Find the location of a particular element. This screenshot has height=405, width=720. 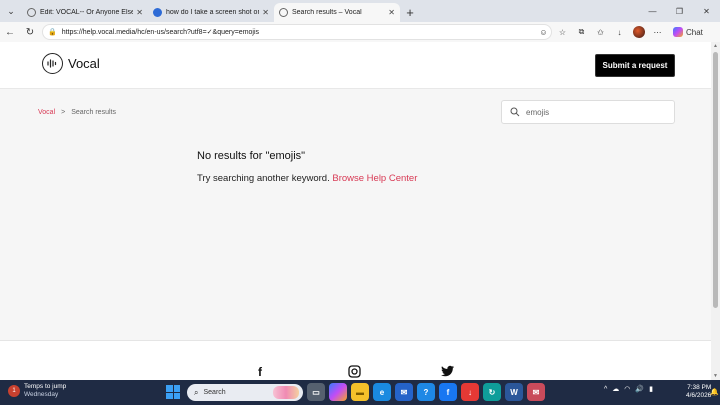

twitter-icon is located at coordinates (448, 372).